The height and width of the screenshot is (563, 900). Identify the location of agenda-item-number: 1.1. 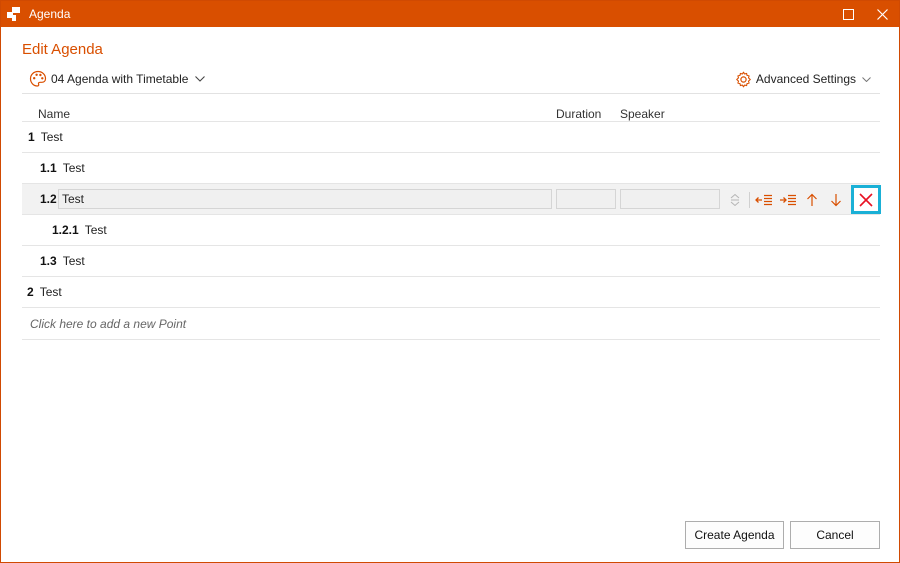
(48, 168).